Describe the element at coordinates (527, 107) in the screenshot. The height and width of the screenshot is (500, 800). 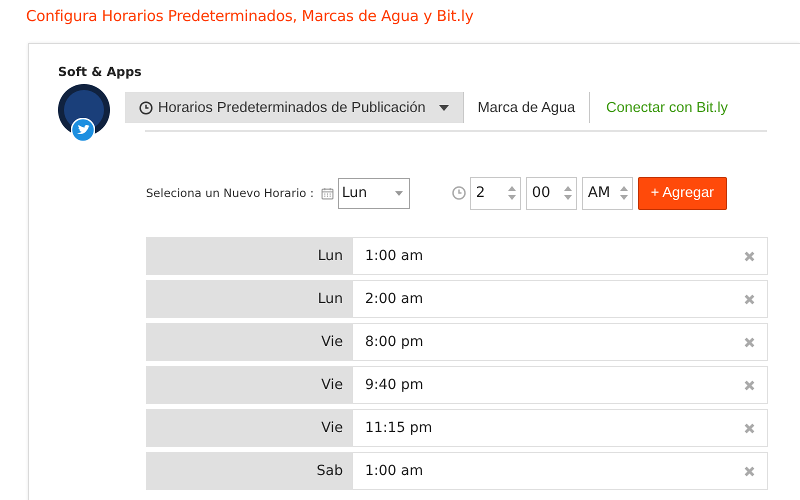
I see `tab: Marca de Agua` at that location.